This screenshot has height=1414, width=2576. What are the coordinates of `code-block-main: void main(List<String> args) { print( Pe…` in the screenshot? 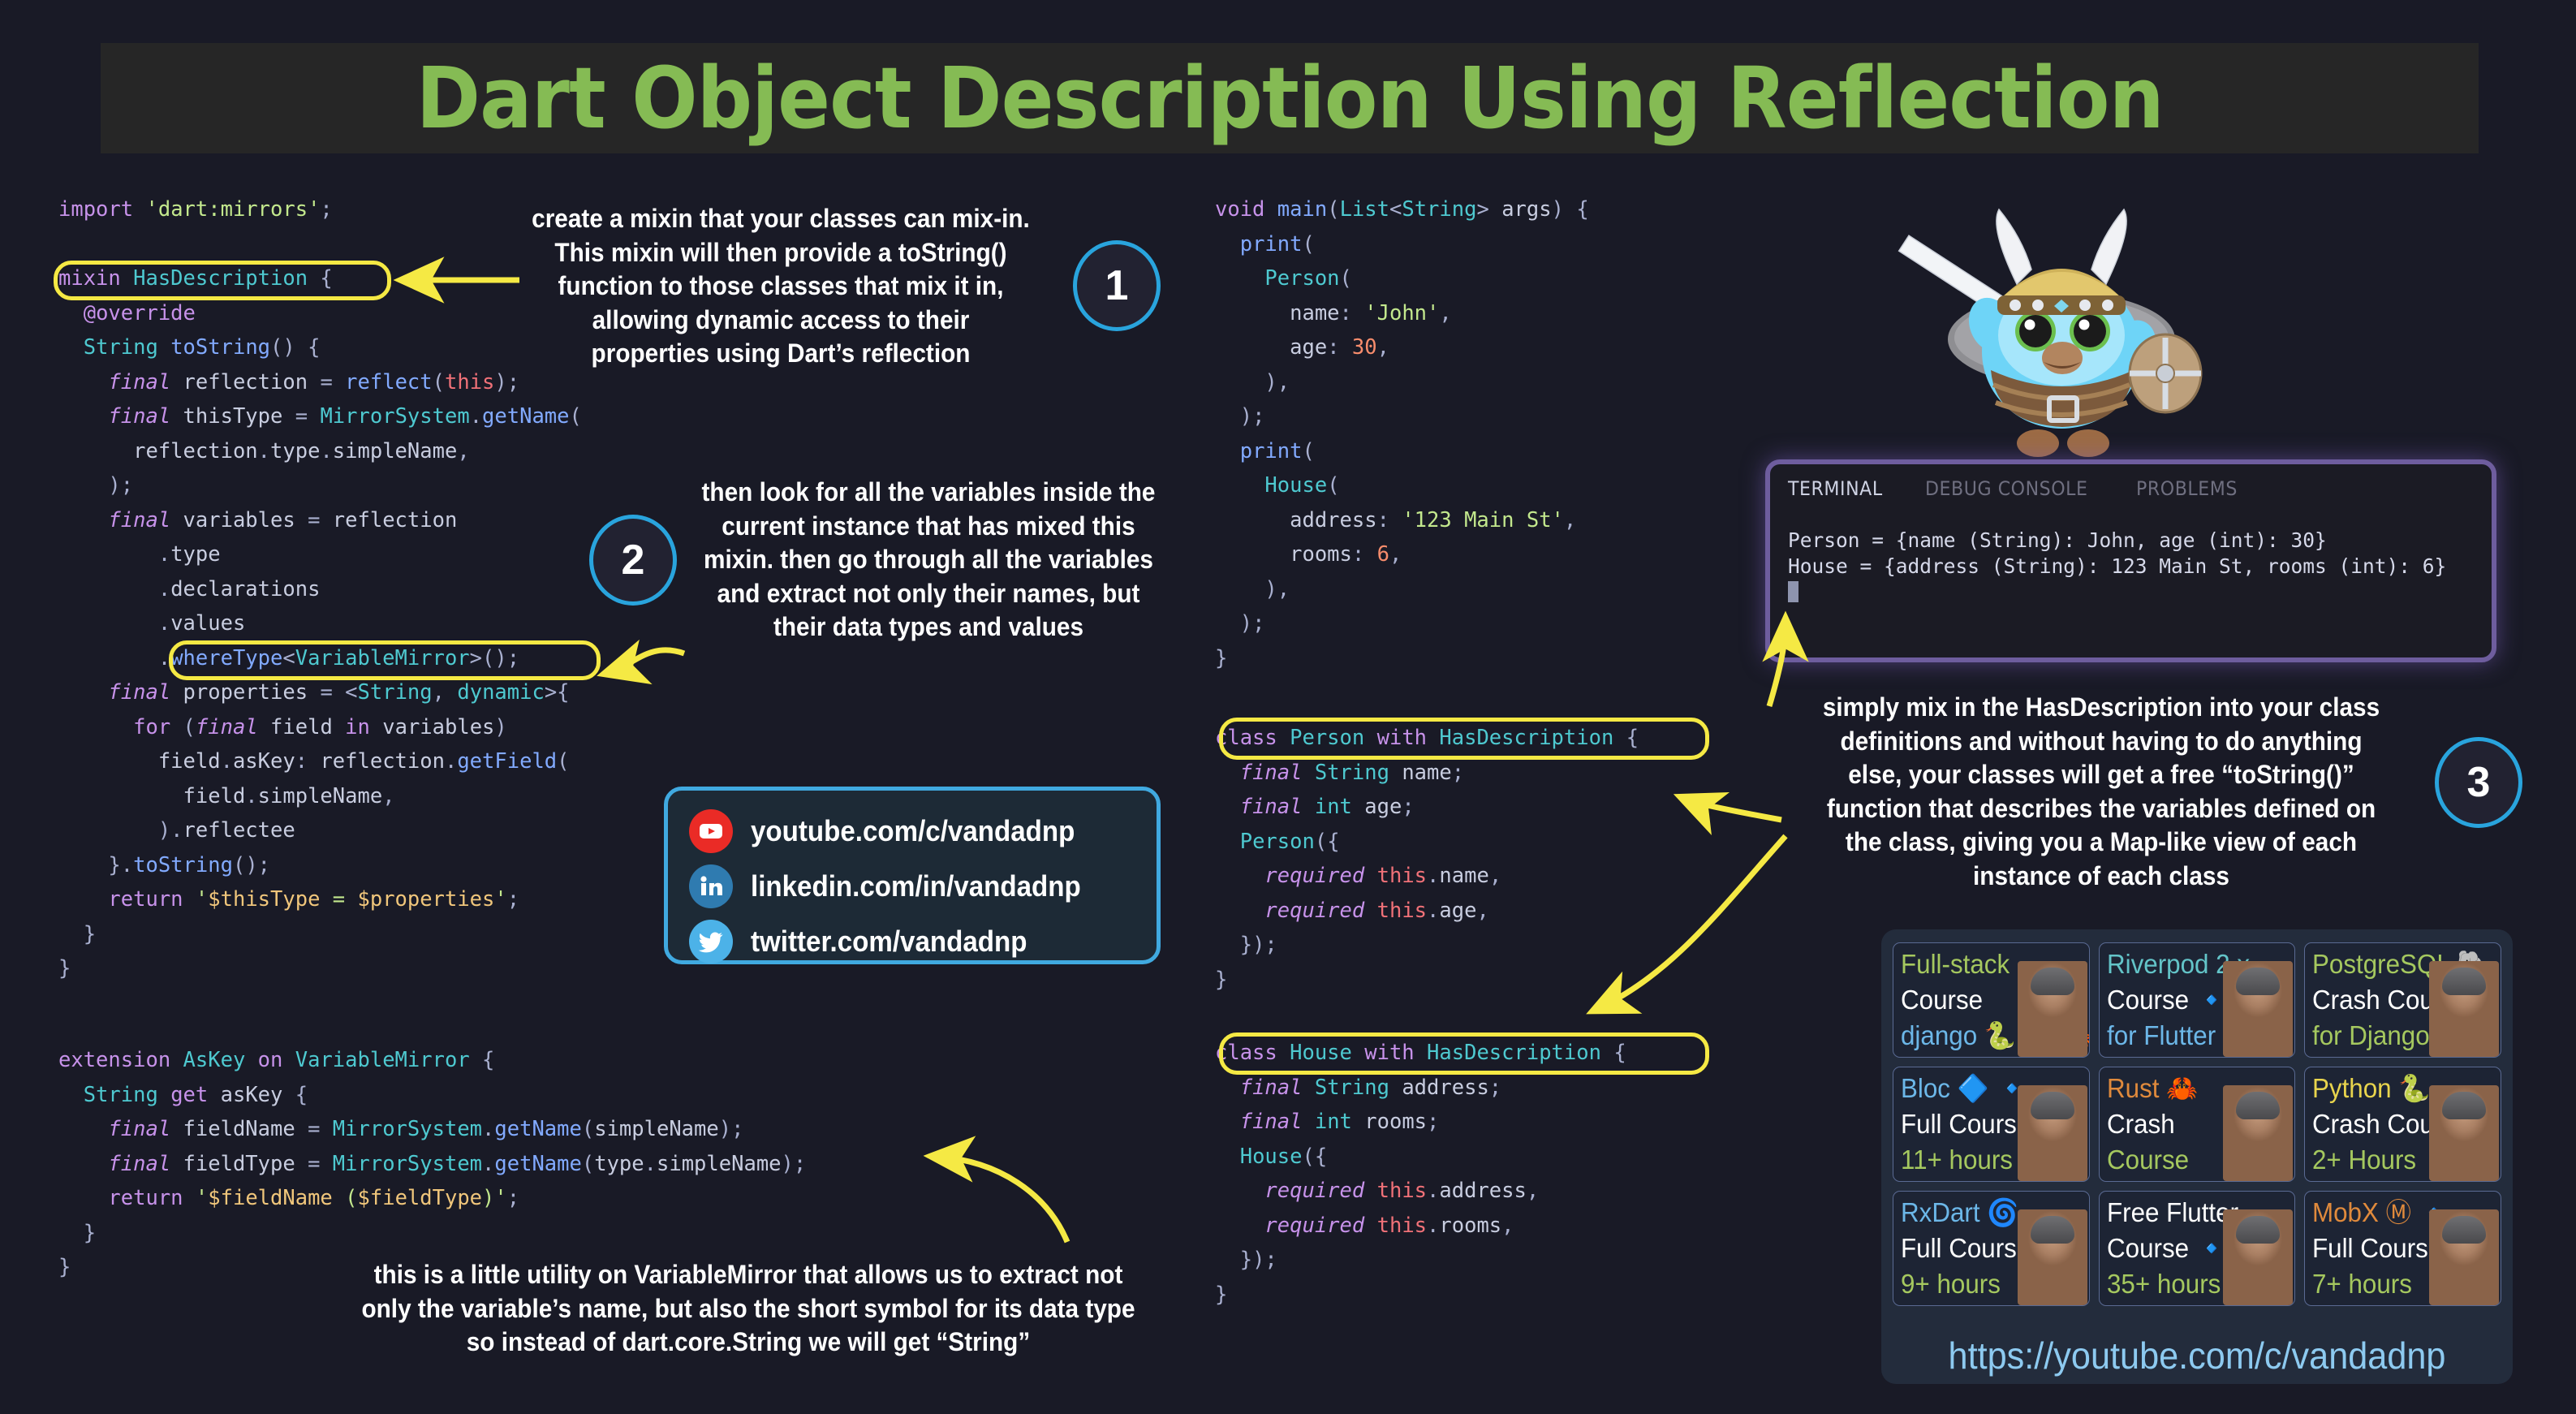 It's located at (1402, 433).